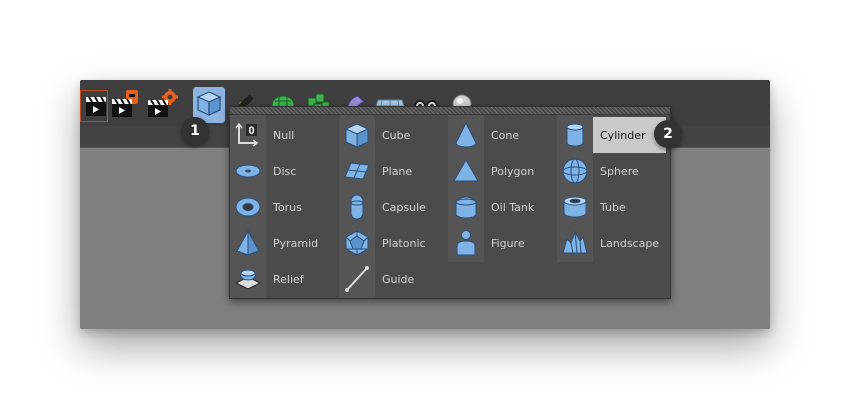  Describe the element at coordinates (357, 279) in the screenshot. I see `guide-icon` at that location.